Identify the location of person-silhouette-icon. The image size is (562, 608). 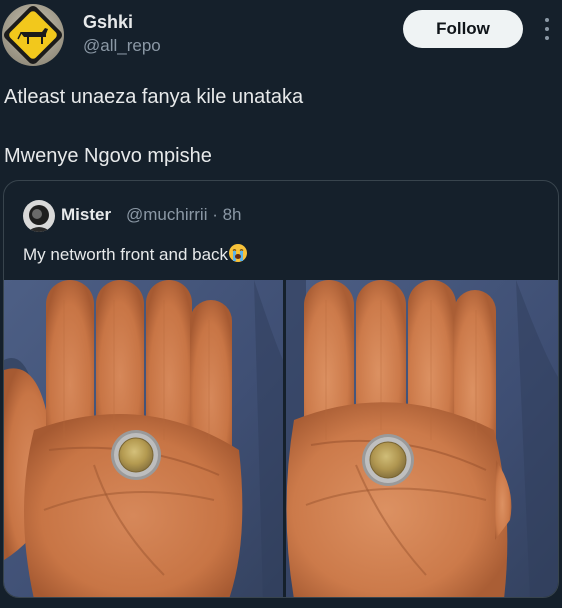
(39, 216).